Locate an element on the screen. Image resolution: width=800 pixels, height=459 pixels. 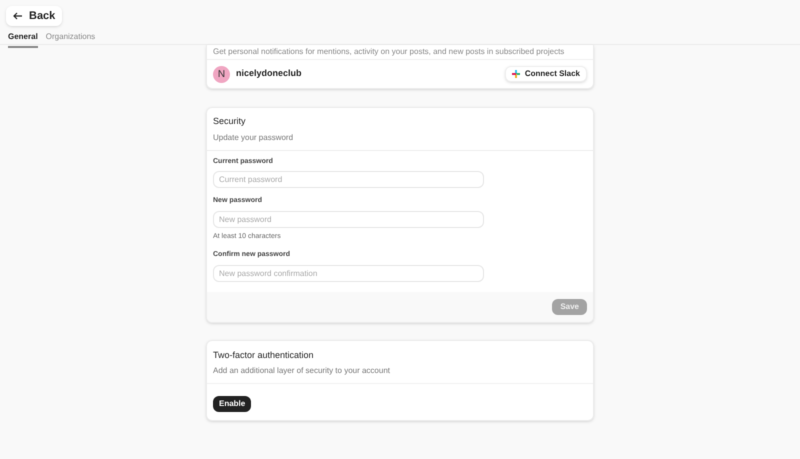
enable-button: Enable is located at coordinates (232, 404).